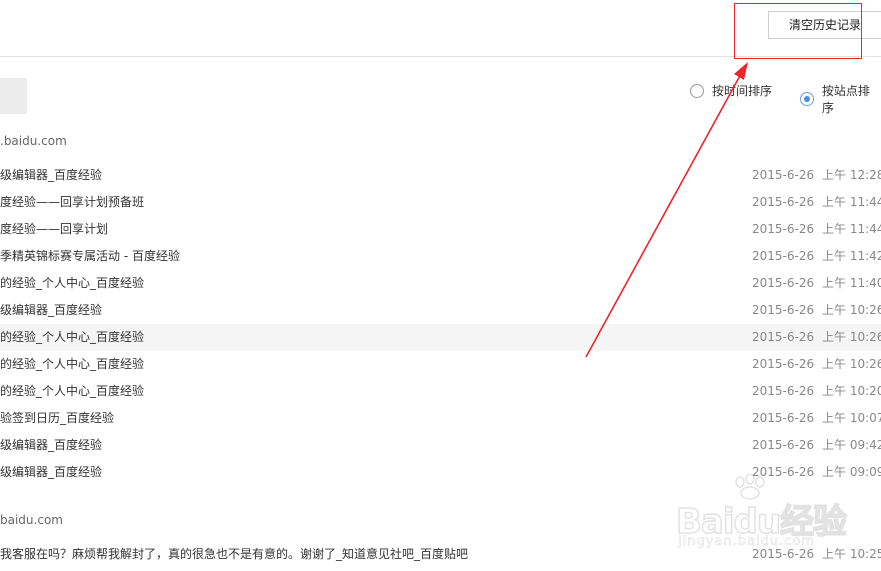 Image resolution: width=881 pixels, height=571 pixels. I want to click on annotation-arrow-line, so click(664, 214).